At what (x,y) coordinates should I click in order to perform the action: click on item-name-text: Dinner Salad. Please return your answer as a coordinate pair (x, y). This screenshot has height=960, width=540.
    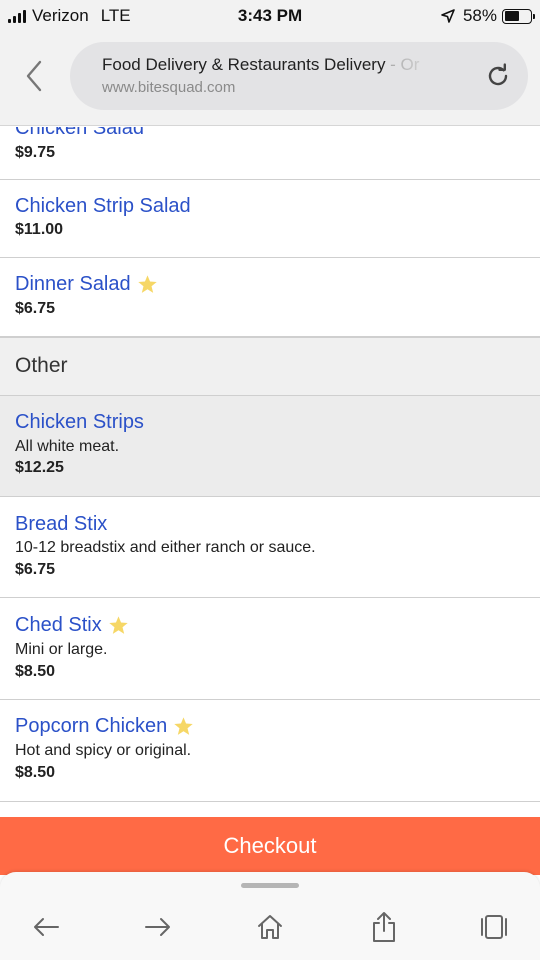
    Looking at the image, I should click on (73, 284).